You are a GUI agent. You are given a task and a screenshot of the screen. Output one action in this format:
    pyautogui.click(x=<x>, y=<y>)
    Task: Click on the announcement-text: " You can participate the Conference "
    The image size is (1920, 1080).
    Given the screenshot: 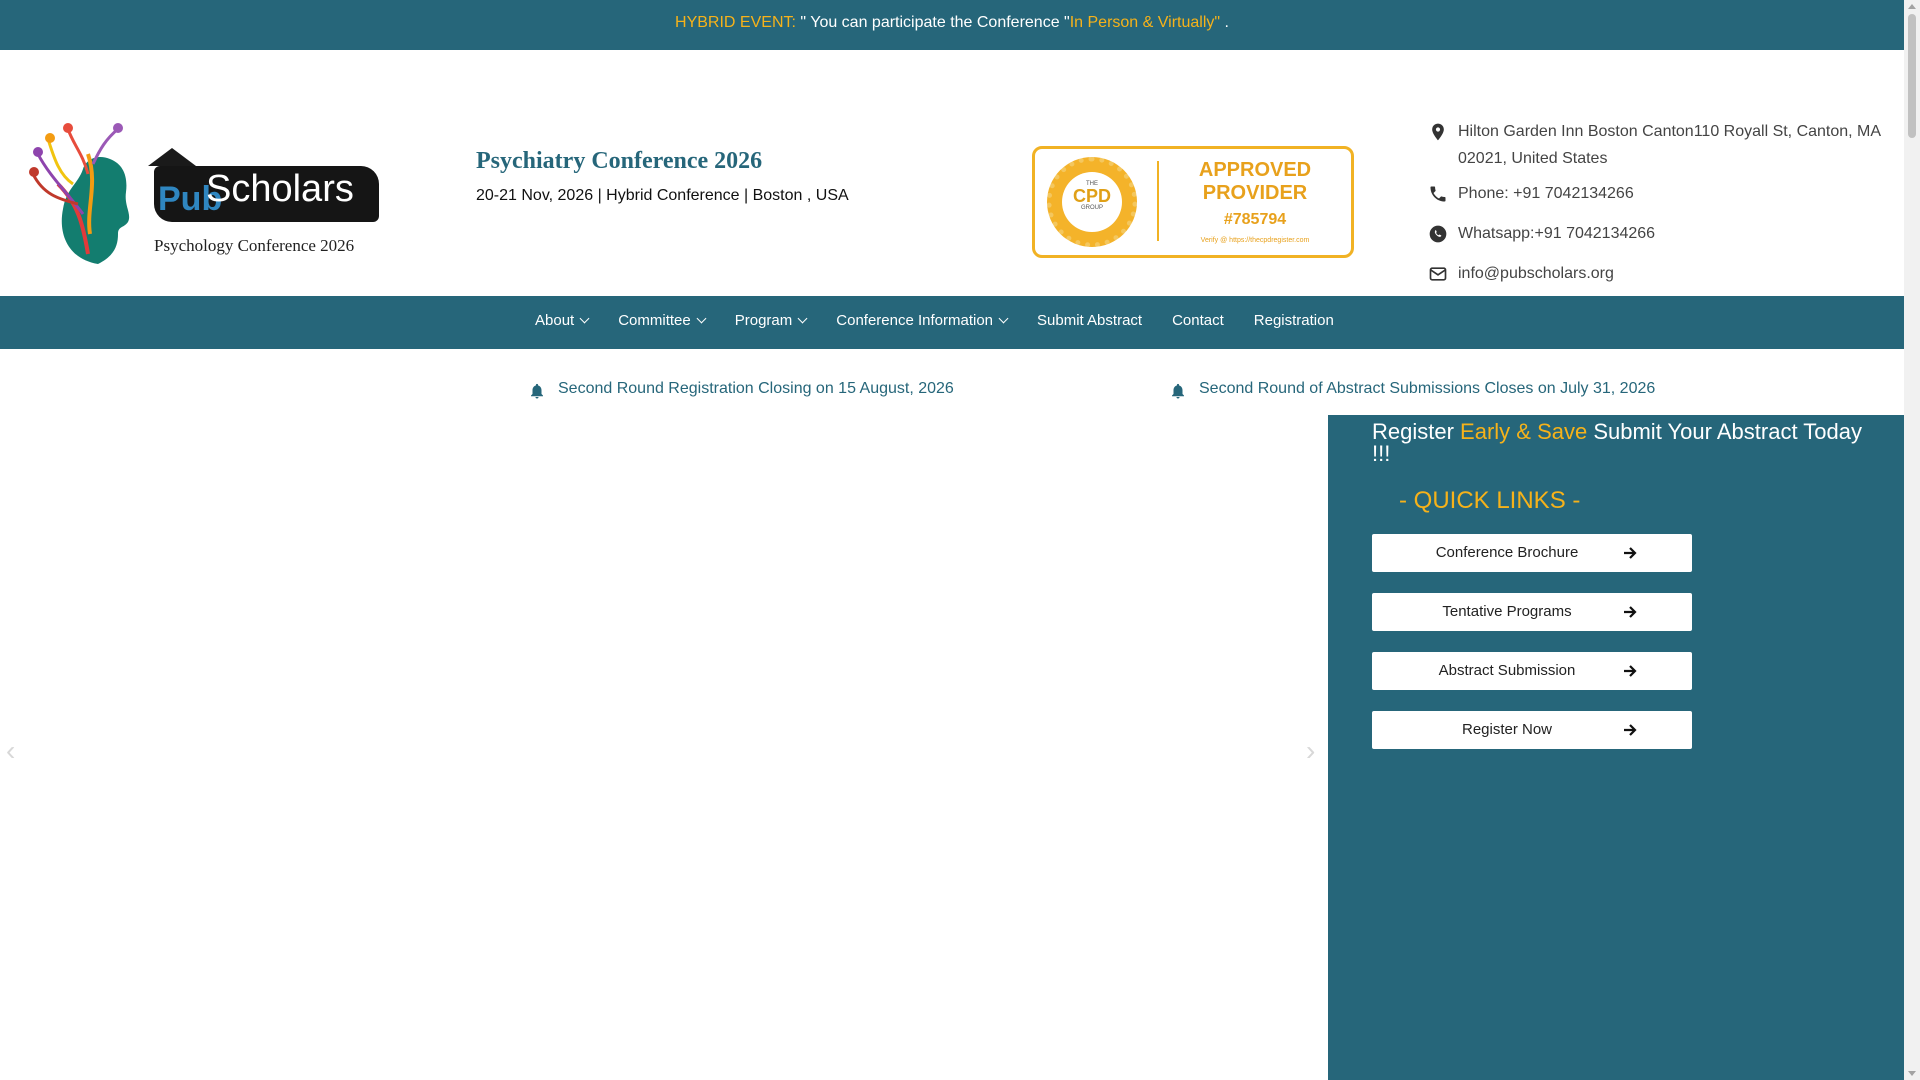 What is the action you would take?
    pyautogui.click(x=932, y=22)
    